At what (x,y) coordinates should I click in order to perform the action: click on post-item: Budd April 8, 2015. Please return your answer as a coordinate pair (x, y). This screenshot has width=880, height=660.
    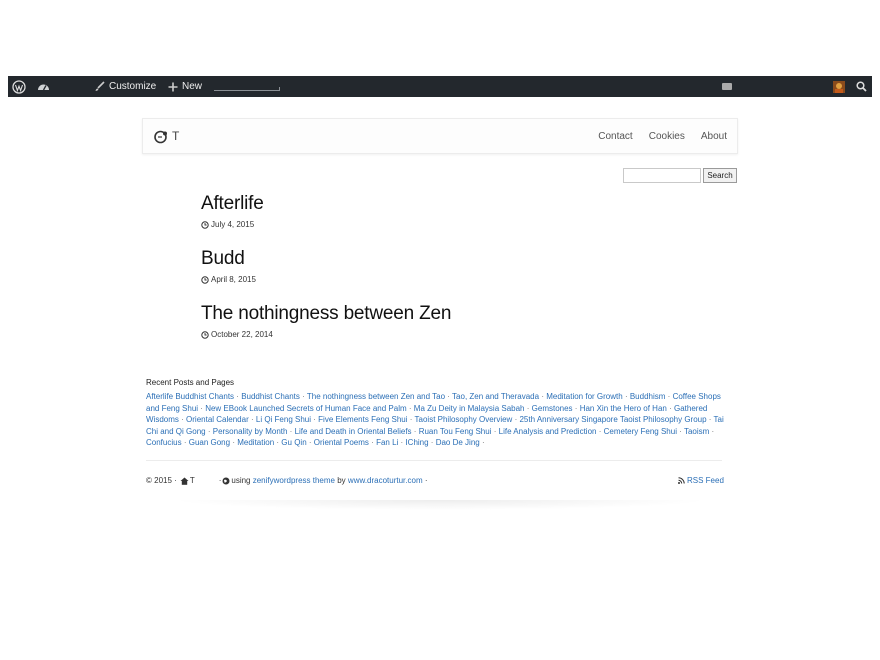
    Looking at the image, I should click on (228, 266).